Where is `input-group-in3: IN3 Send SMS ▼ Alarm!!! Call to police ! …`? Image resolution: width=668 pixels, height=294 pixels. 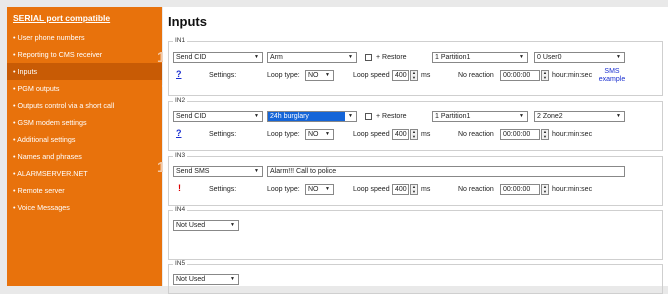 input-group-in3: IN3 Send SMS ▼ Alarm!!! Call to police ! … is located at coordinates (415, 179).